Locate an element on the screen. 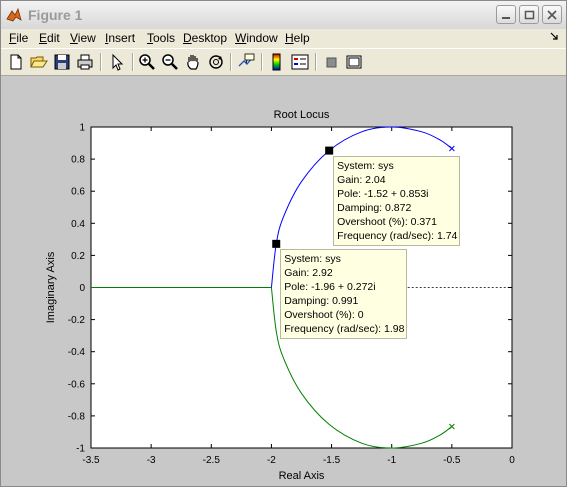 The width and height of the screenshot is (567, 487). menu-edit: Edit is located at coordinates (49, 38).